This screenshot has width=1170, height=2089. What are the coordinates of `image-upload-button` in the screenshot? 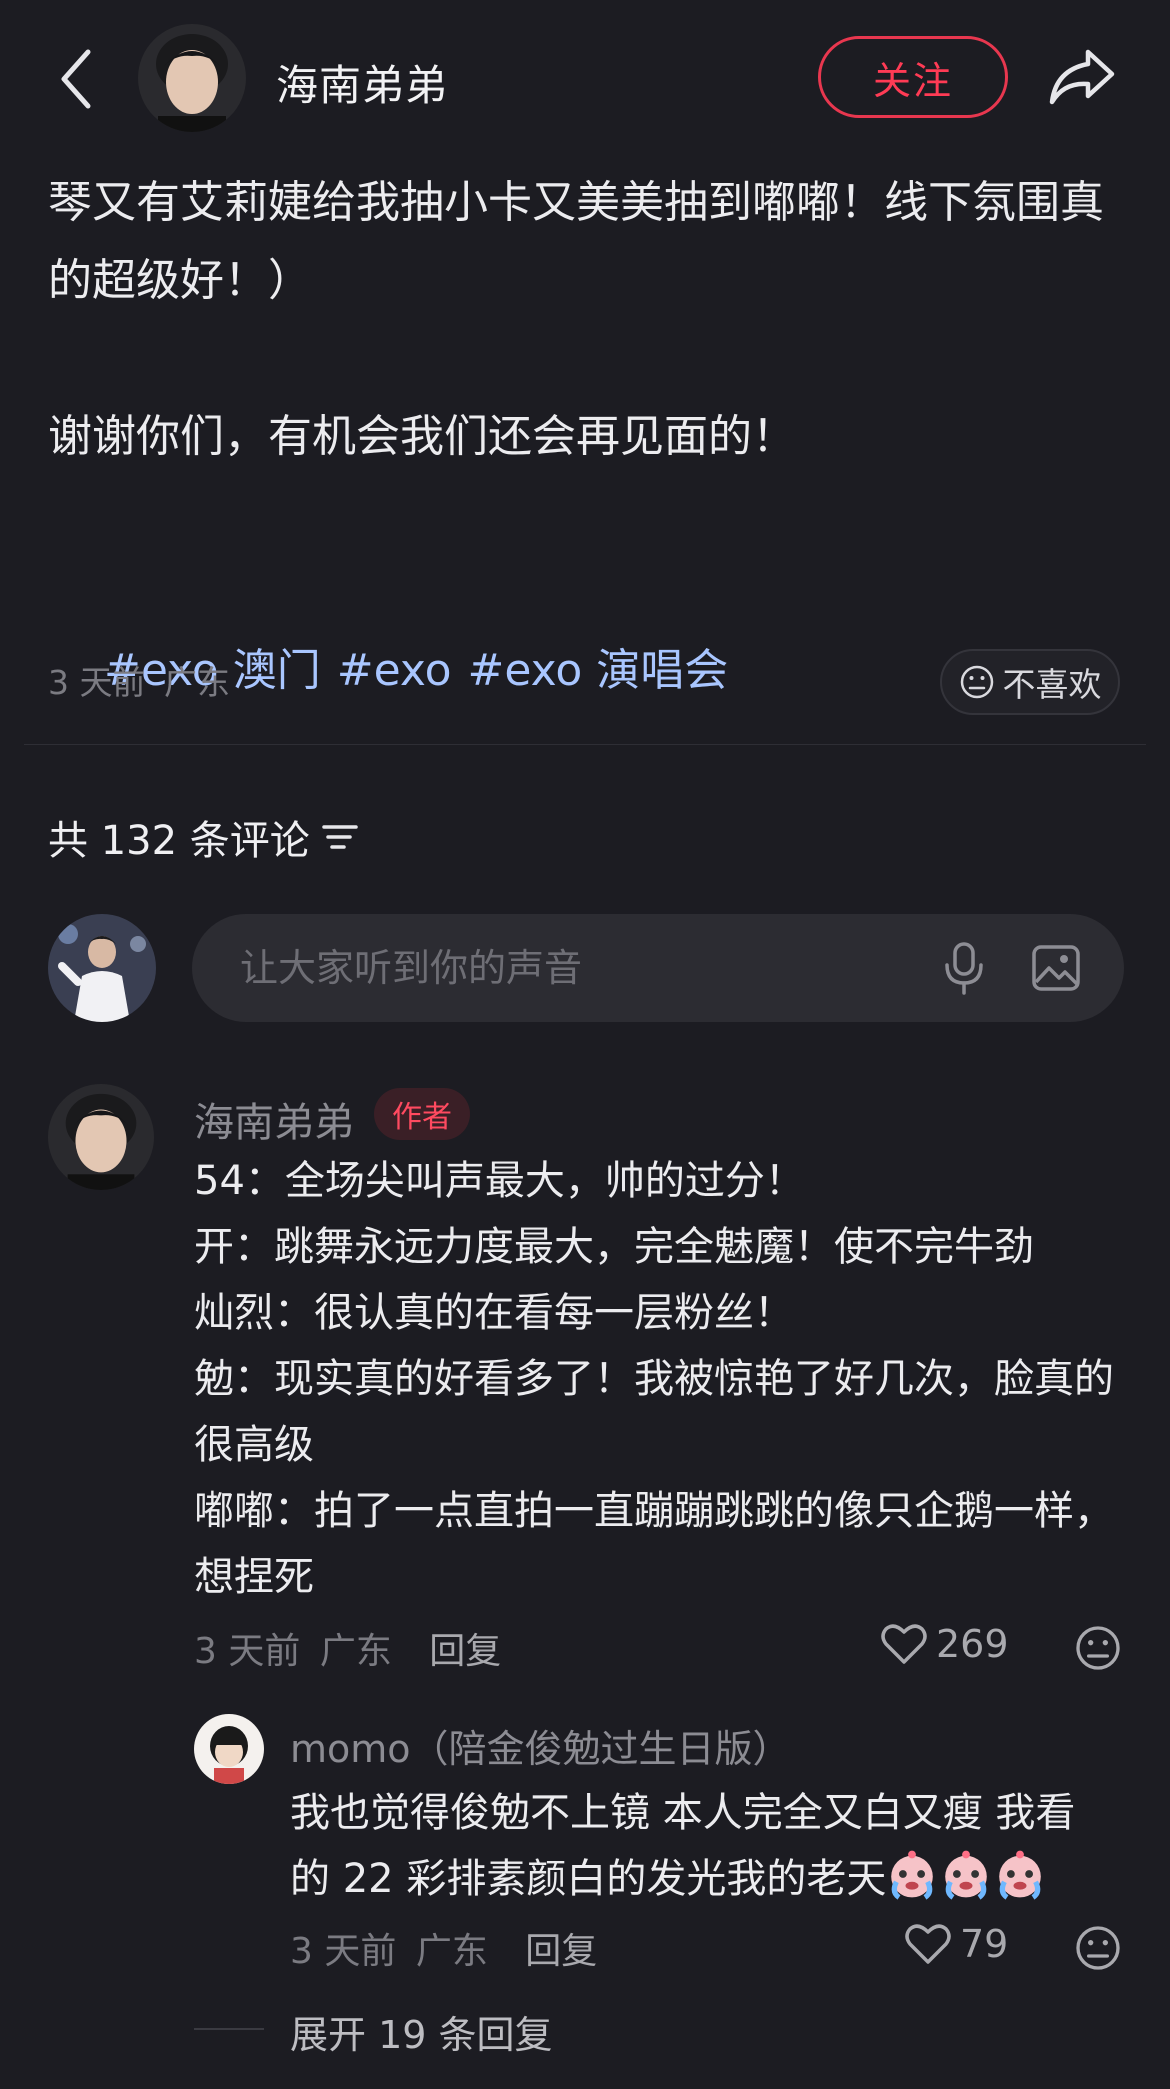 It's located at (1056, 968).